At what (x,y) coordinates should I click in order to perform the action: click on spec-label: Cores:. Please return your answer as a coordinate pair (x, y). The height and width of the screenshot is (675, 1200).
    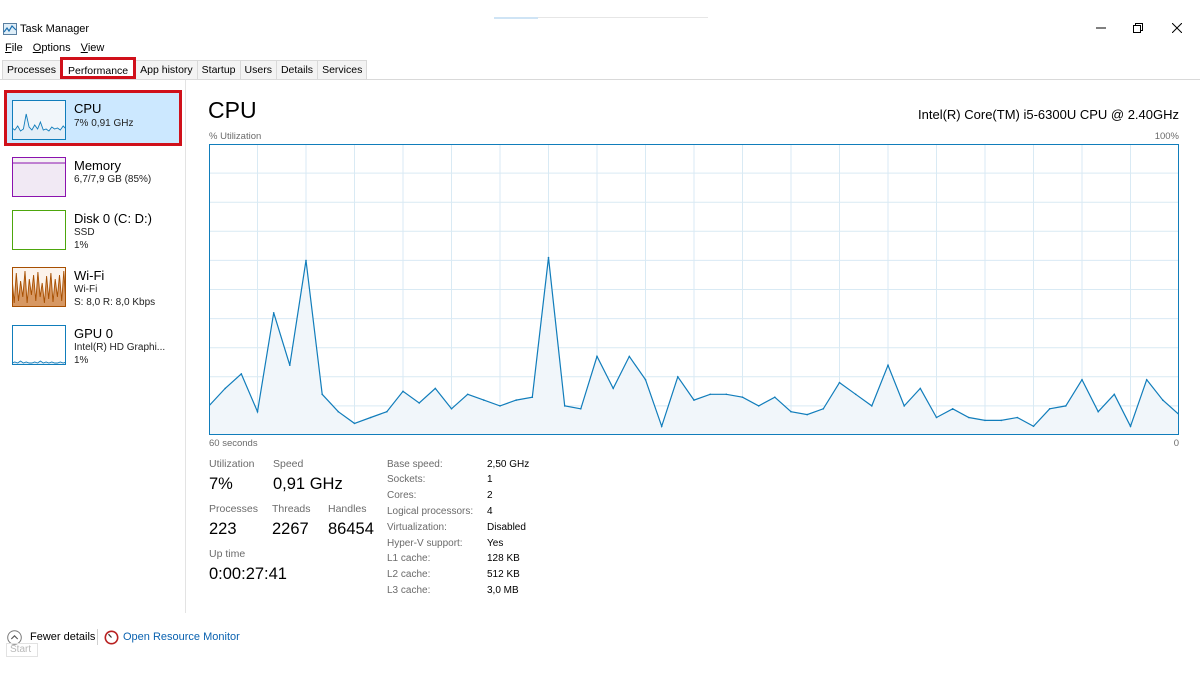
    Looking at the image, I should click on (402, 495).